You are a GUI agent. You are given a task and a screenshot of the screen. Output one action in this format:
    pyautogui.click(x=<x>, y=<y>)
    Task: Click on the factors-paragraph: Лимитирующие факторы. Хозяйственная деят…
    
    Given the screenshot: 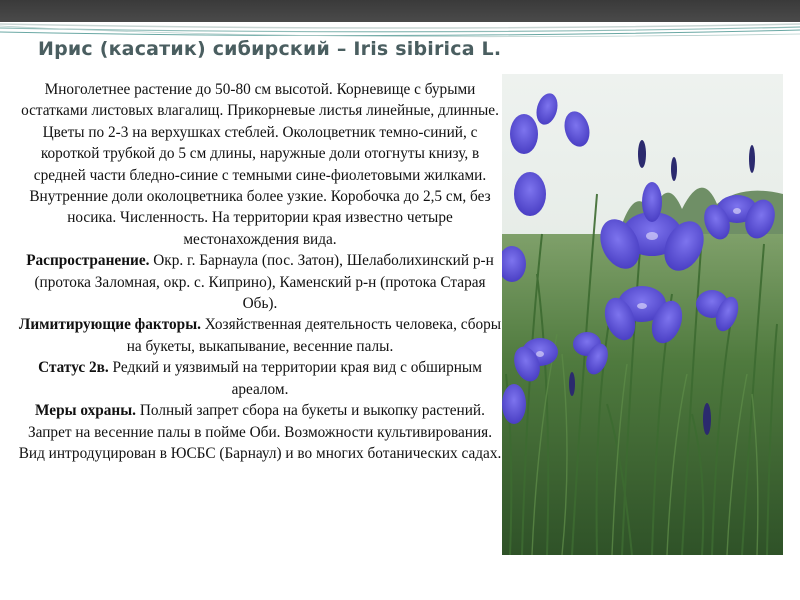 What is the action you would take?
    pyautogui.click(x=260, y=335)
    